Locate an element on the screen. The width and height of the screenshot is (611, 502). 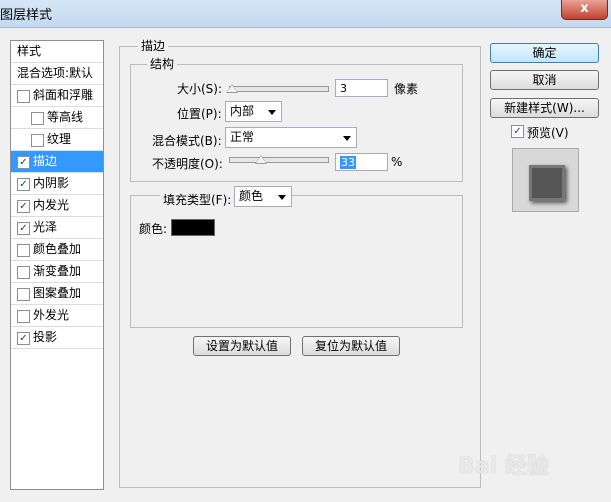
style-list-item: ✓ 投影 is located at coordinates (57, 338).